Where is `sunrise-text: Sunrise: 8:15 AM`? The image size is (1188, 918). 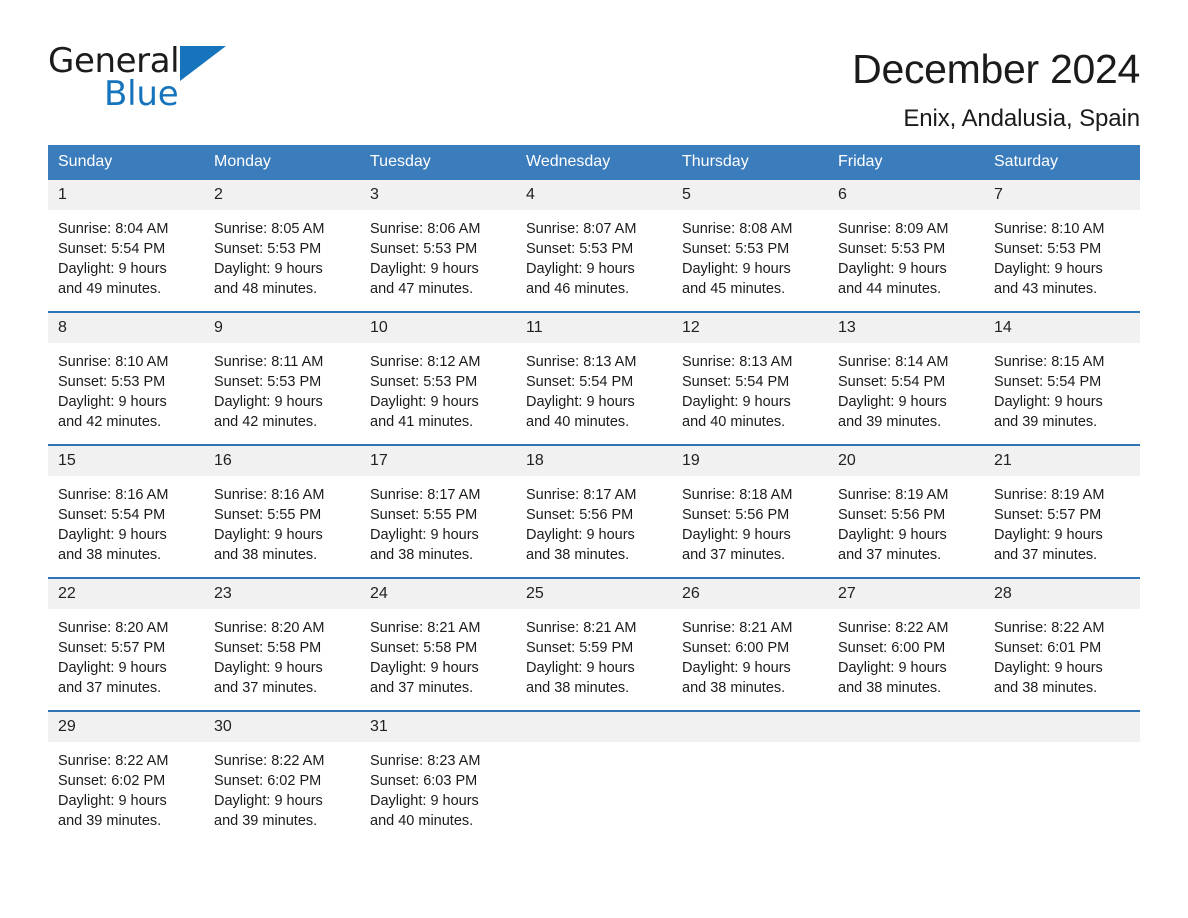
sunrise-text: Sunrise: 8:15 AM is located at coordinates (1049, 362).